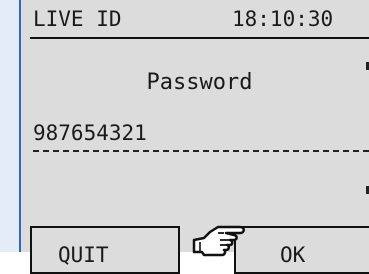  Describe the element at coordinates (83, 255) in the screenshot. I see `quit-button-label: QUIT` at that location.